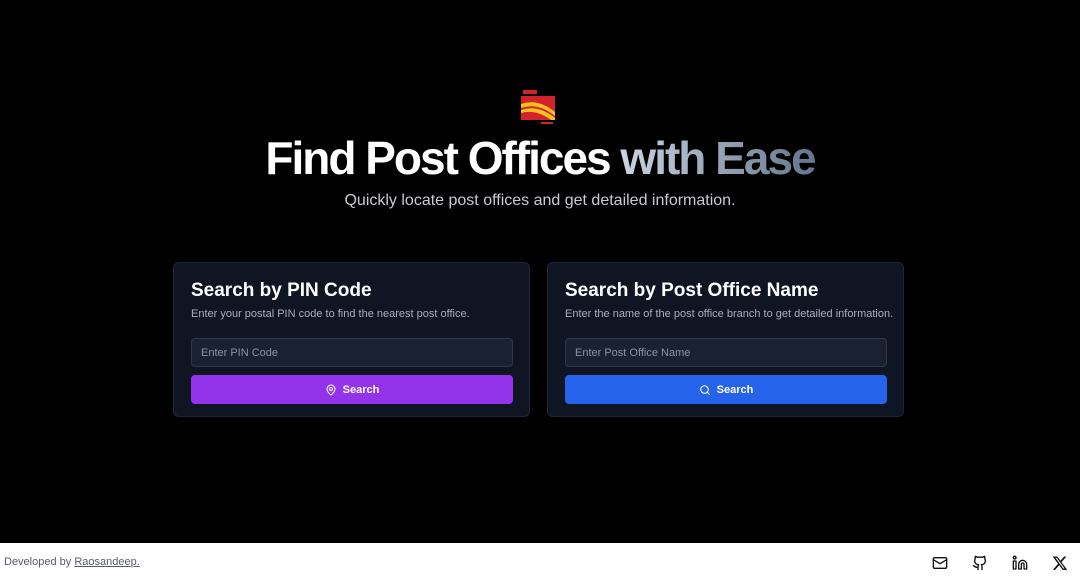 The width and height of the screenshot is (1080, 582). I want to click on author-link: Raosandeep., so click(106, 562).